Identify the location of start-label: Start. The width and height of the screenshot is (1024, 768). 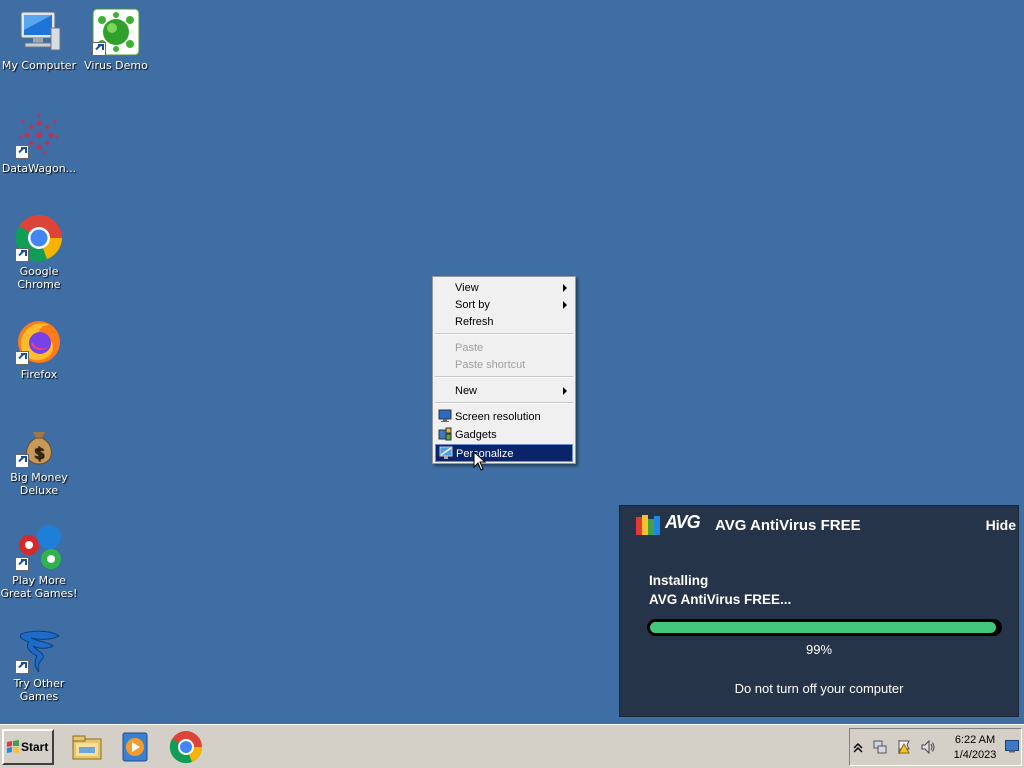
(35, 747).